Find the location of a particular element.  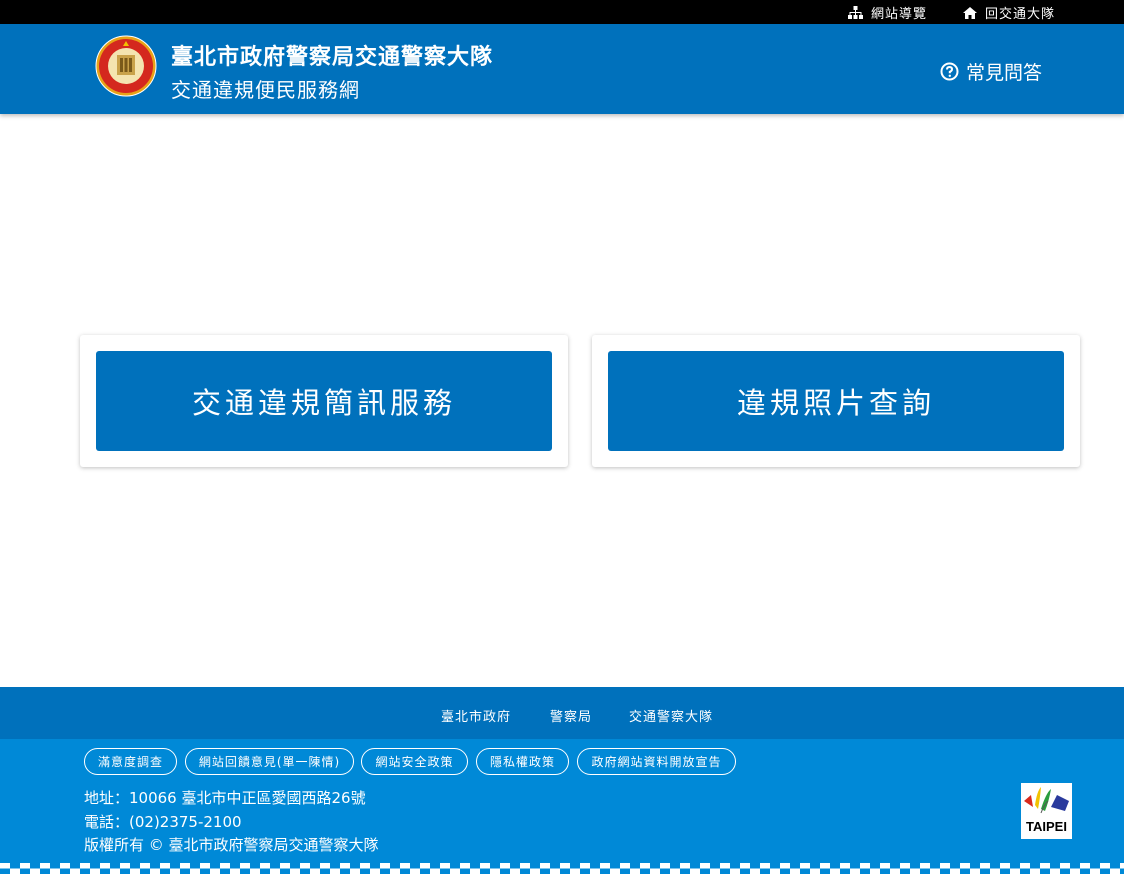

footer-address: 地址：10066 臺北市中正區愛國西路26號 is located at coordinates (225, 798).